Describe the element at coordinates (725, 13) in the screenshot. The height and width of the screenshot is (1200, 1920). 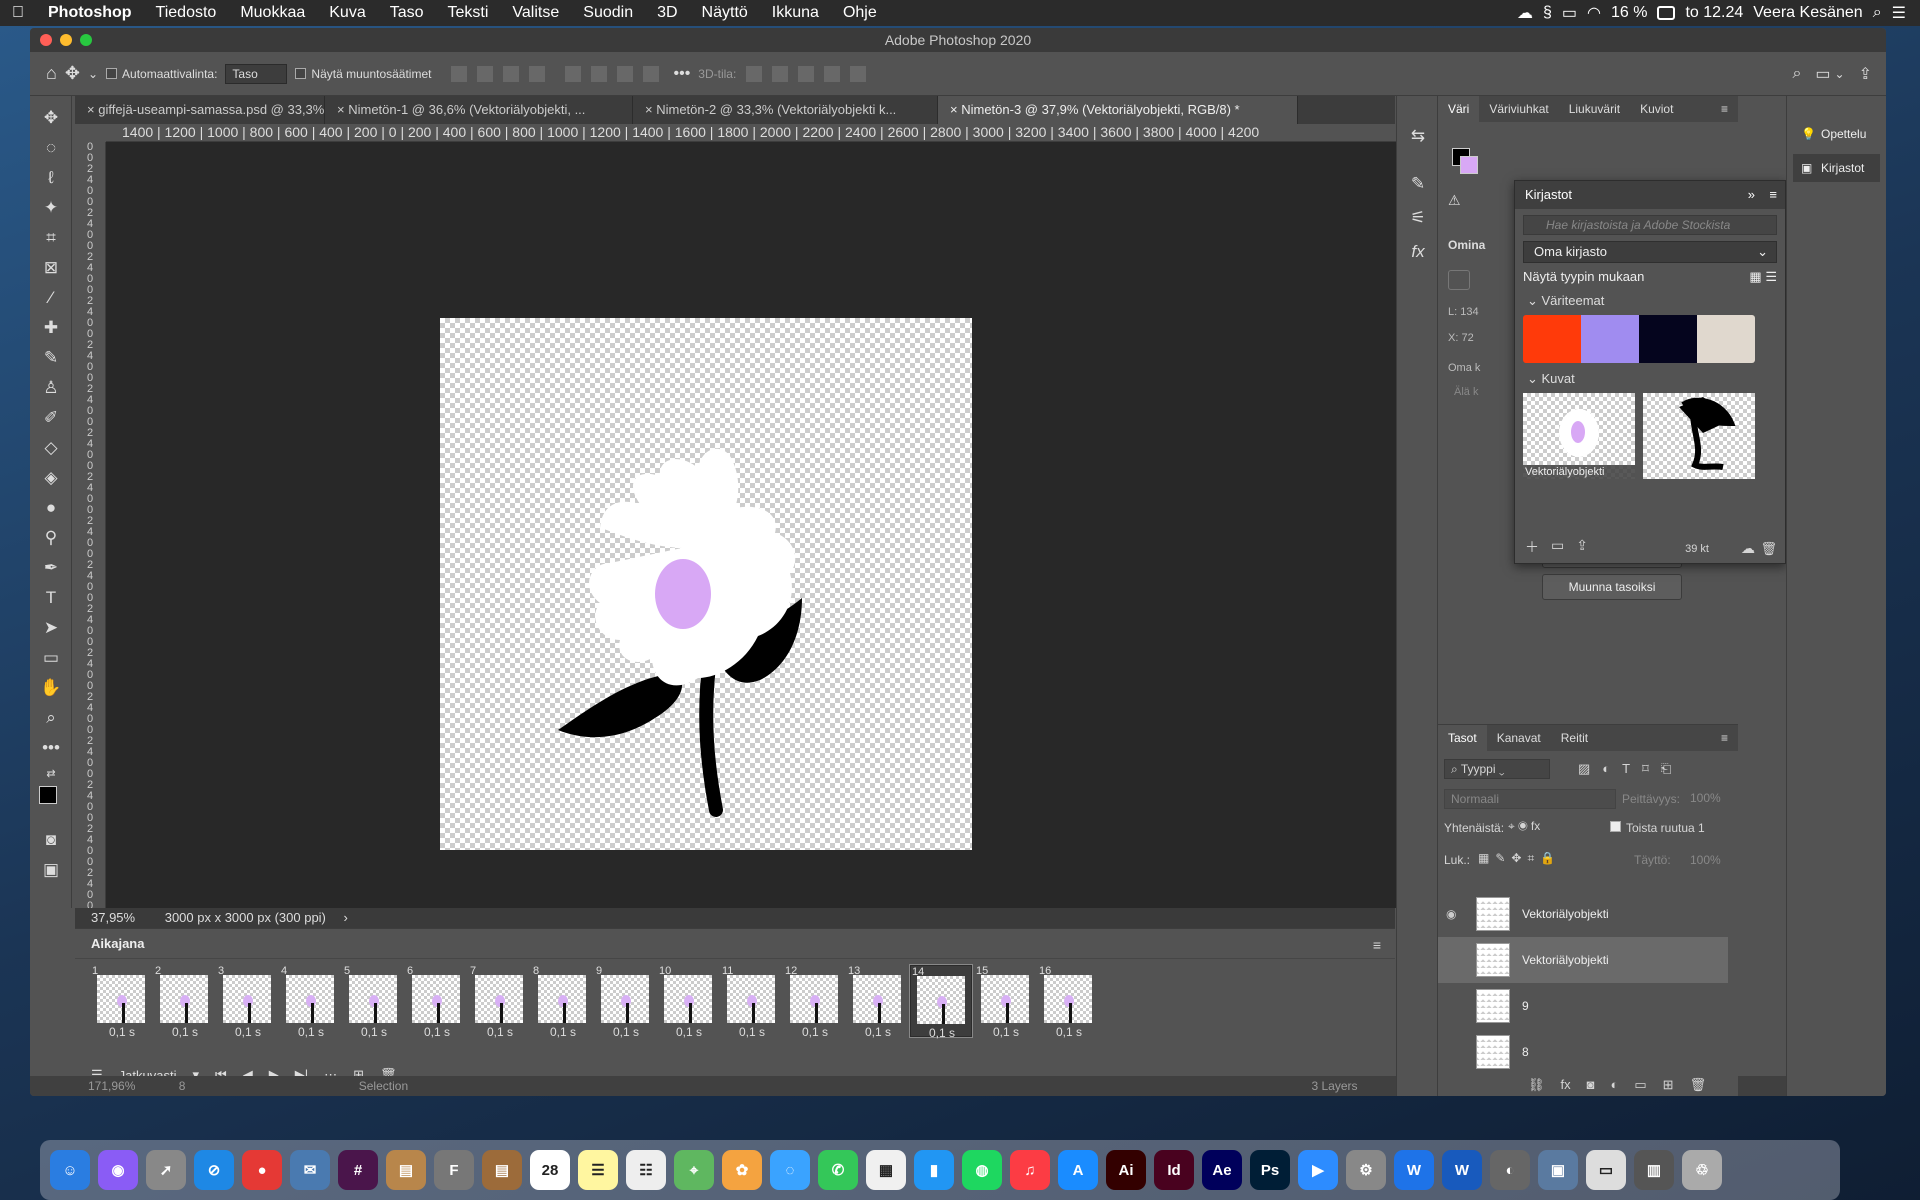
I see `menu-nayt: Näyttö` at that location.